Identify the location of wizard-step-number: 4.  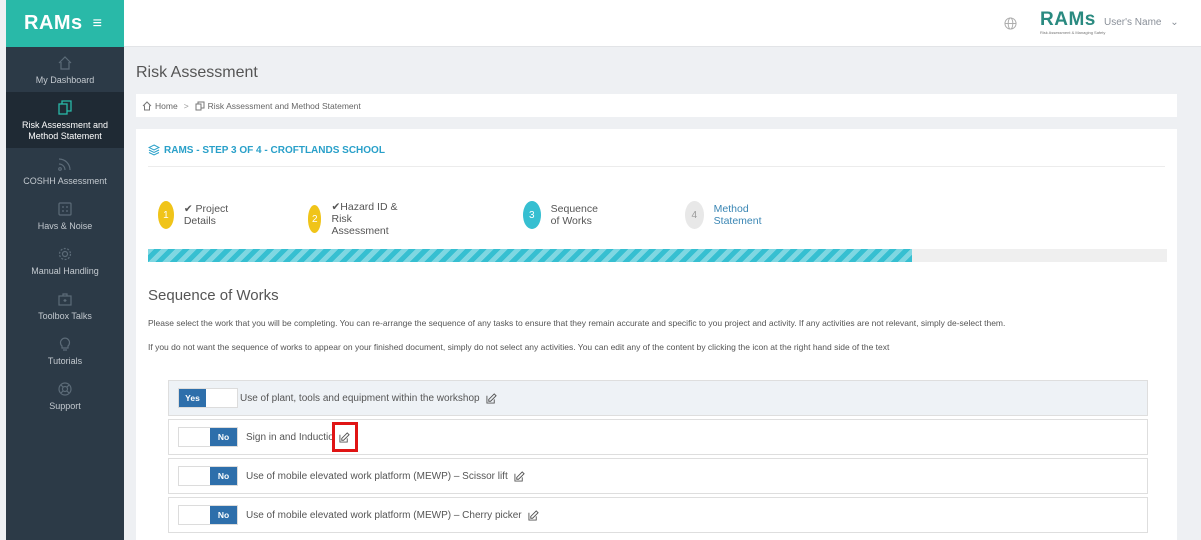
(694, 215).